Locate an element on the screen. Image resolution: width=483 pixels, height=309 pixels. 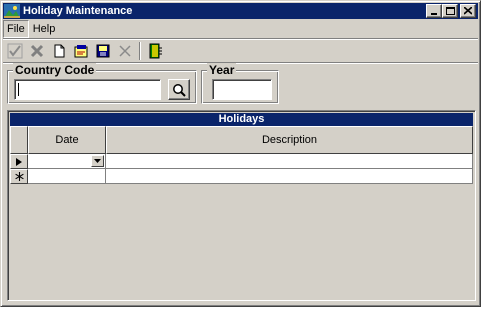
grid-header-row: Date Description is located at coordinates (241, 140).